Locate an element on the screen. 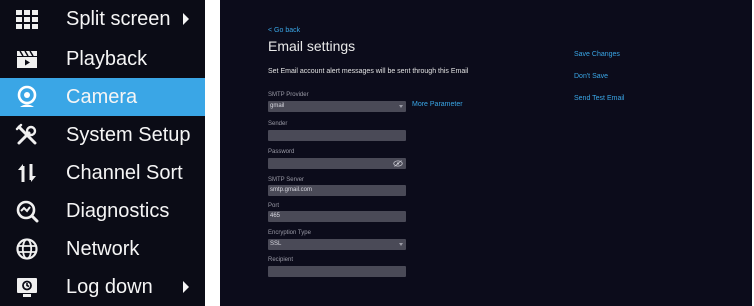 The width and height of the screenshot is (754, 306). menu-item-label: Log down is located at coordinates (109, 287).